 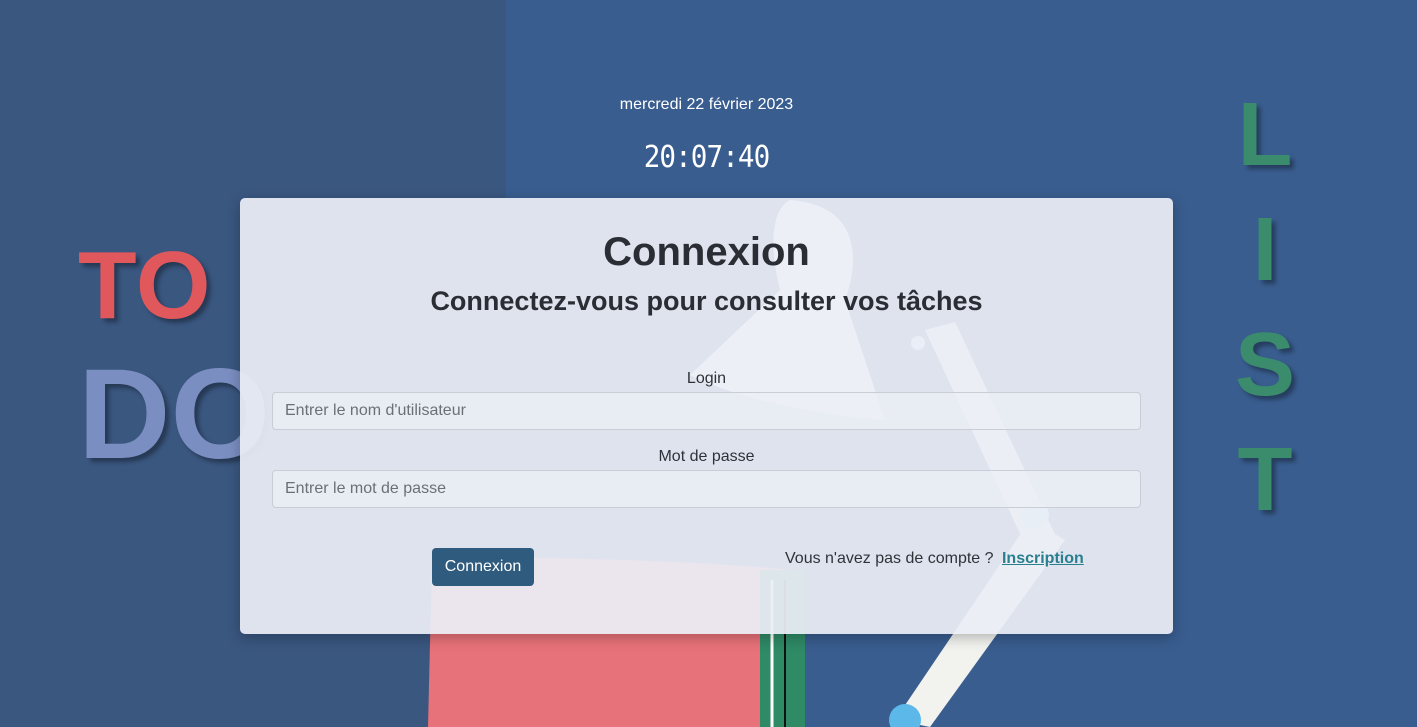 I want to click on login-title: Connexion, so click(x=706, y=252).